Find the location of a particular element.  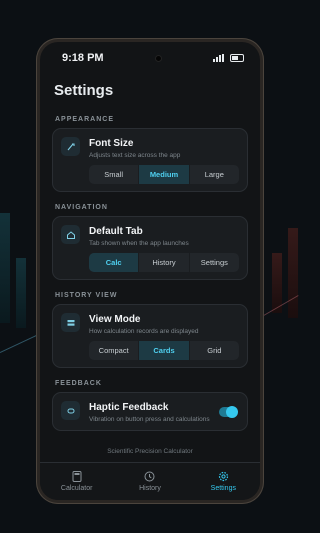

clock-icon is located at coordinates (149, 476).